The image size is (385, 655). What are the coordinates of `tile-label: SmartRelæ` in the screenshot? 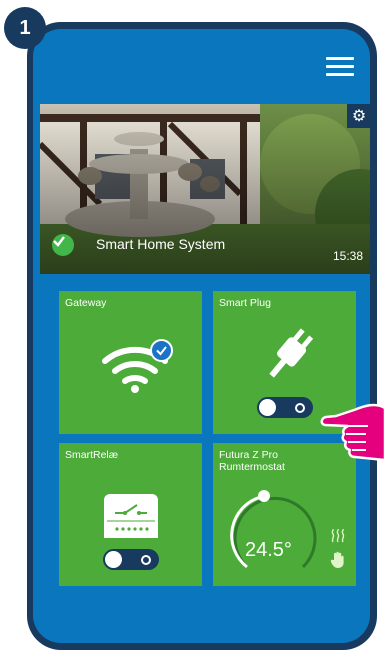 It's located at (92, 455).